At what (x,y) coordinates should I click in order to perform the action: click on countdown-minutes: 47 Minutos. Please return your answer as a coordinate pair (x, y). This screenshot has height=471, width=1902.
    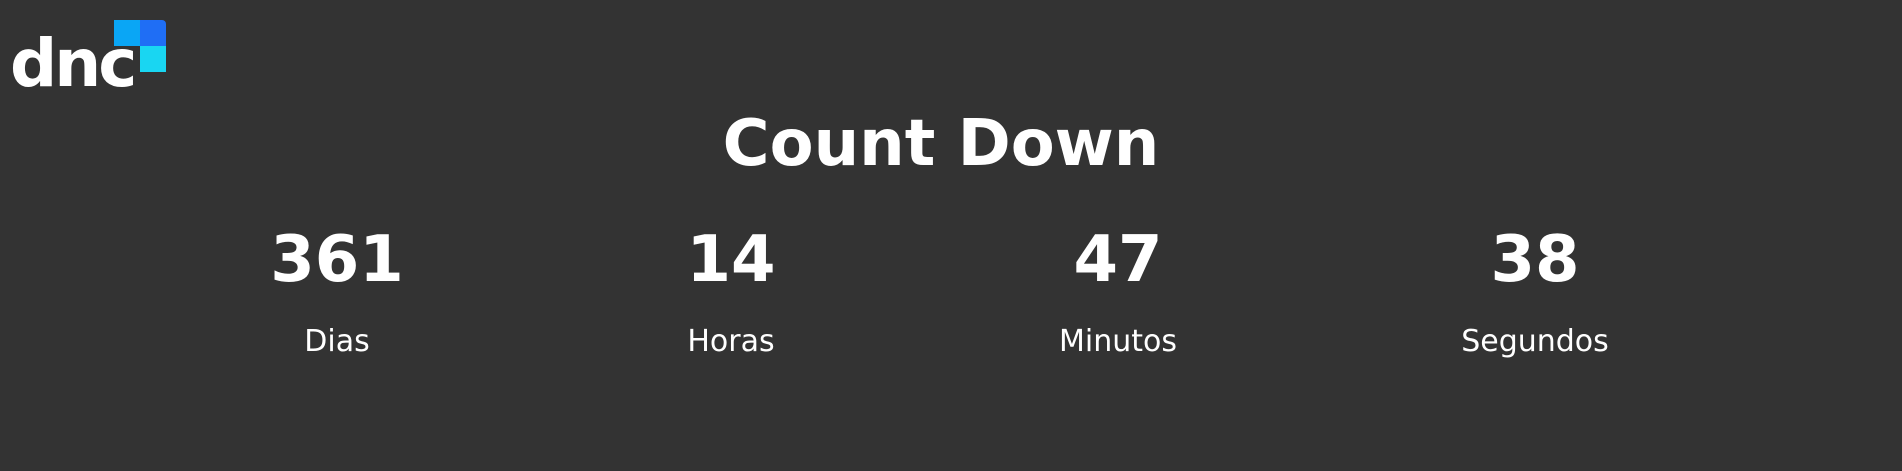
    Looking at the image, I should click on (1118, 291).